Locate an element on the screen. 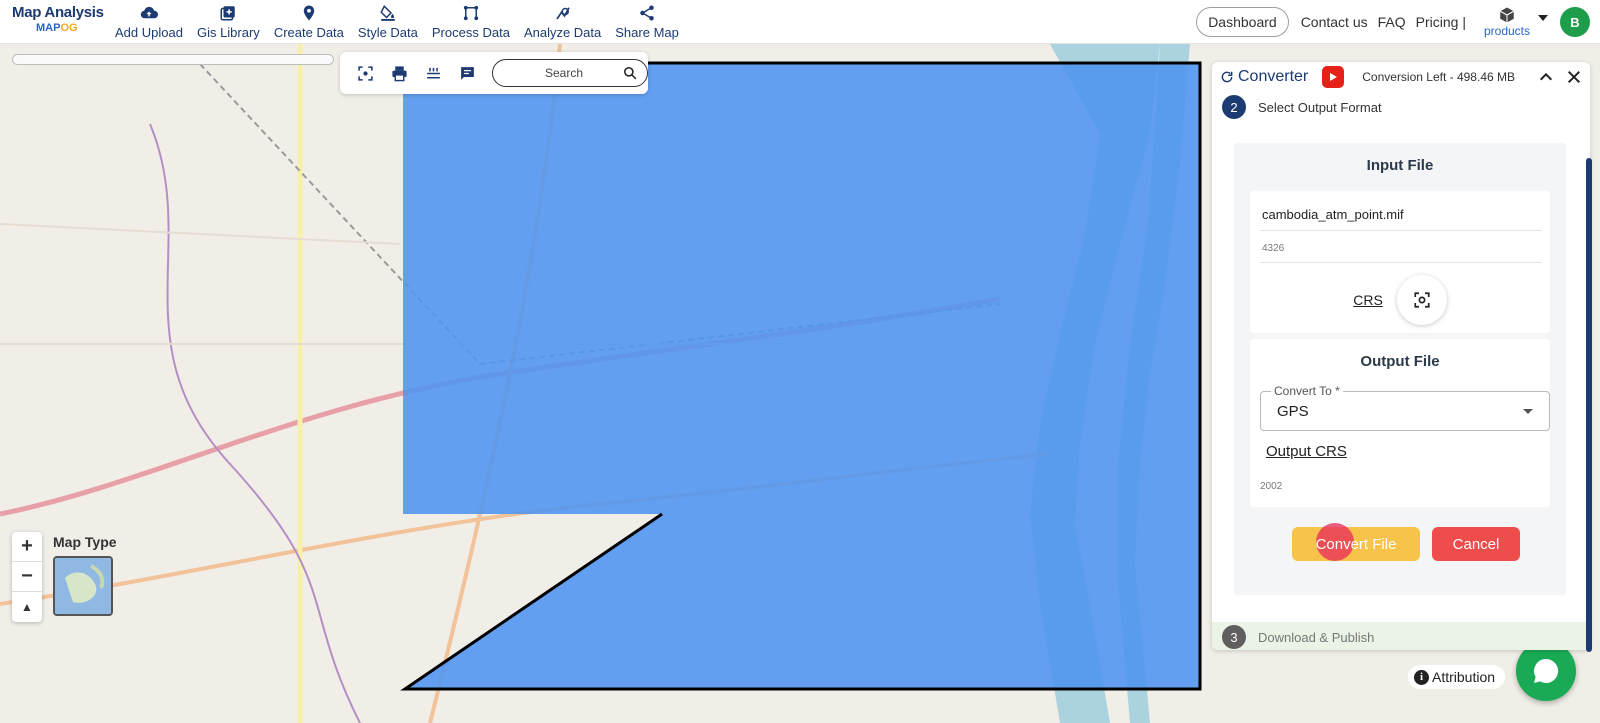 This screenshot has width=1600, height=723. output-crs-value: 2002 is located at coordinates (1271, 486).